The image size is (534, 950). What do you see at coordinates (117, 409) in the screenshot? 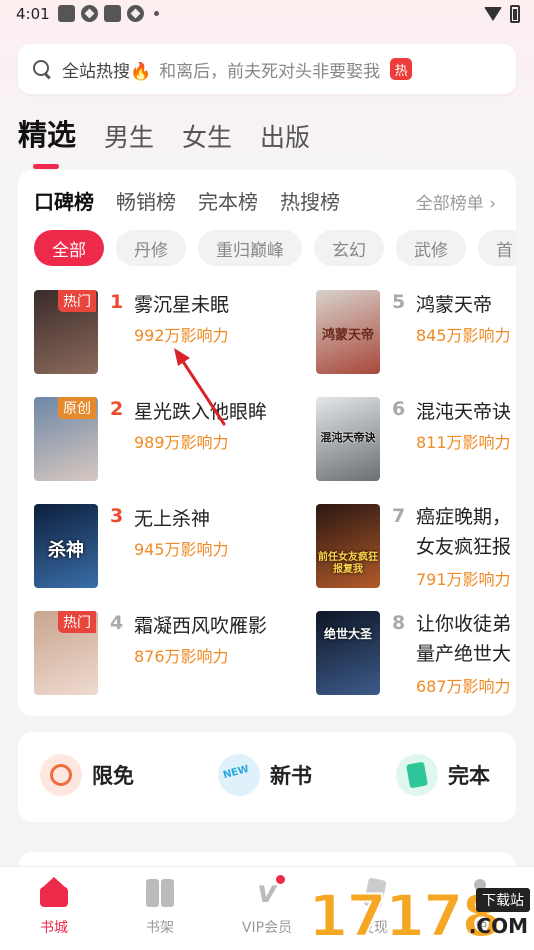
I see `rank-number: 2` at bounding box center [117, 409].